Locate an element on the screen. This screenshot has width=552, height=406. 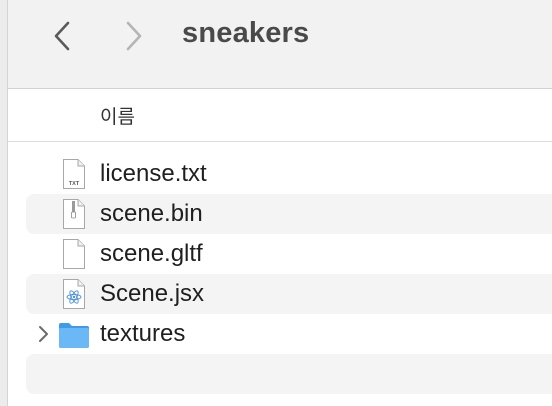
folder-icon is located at coordinates (74, 335).